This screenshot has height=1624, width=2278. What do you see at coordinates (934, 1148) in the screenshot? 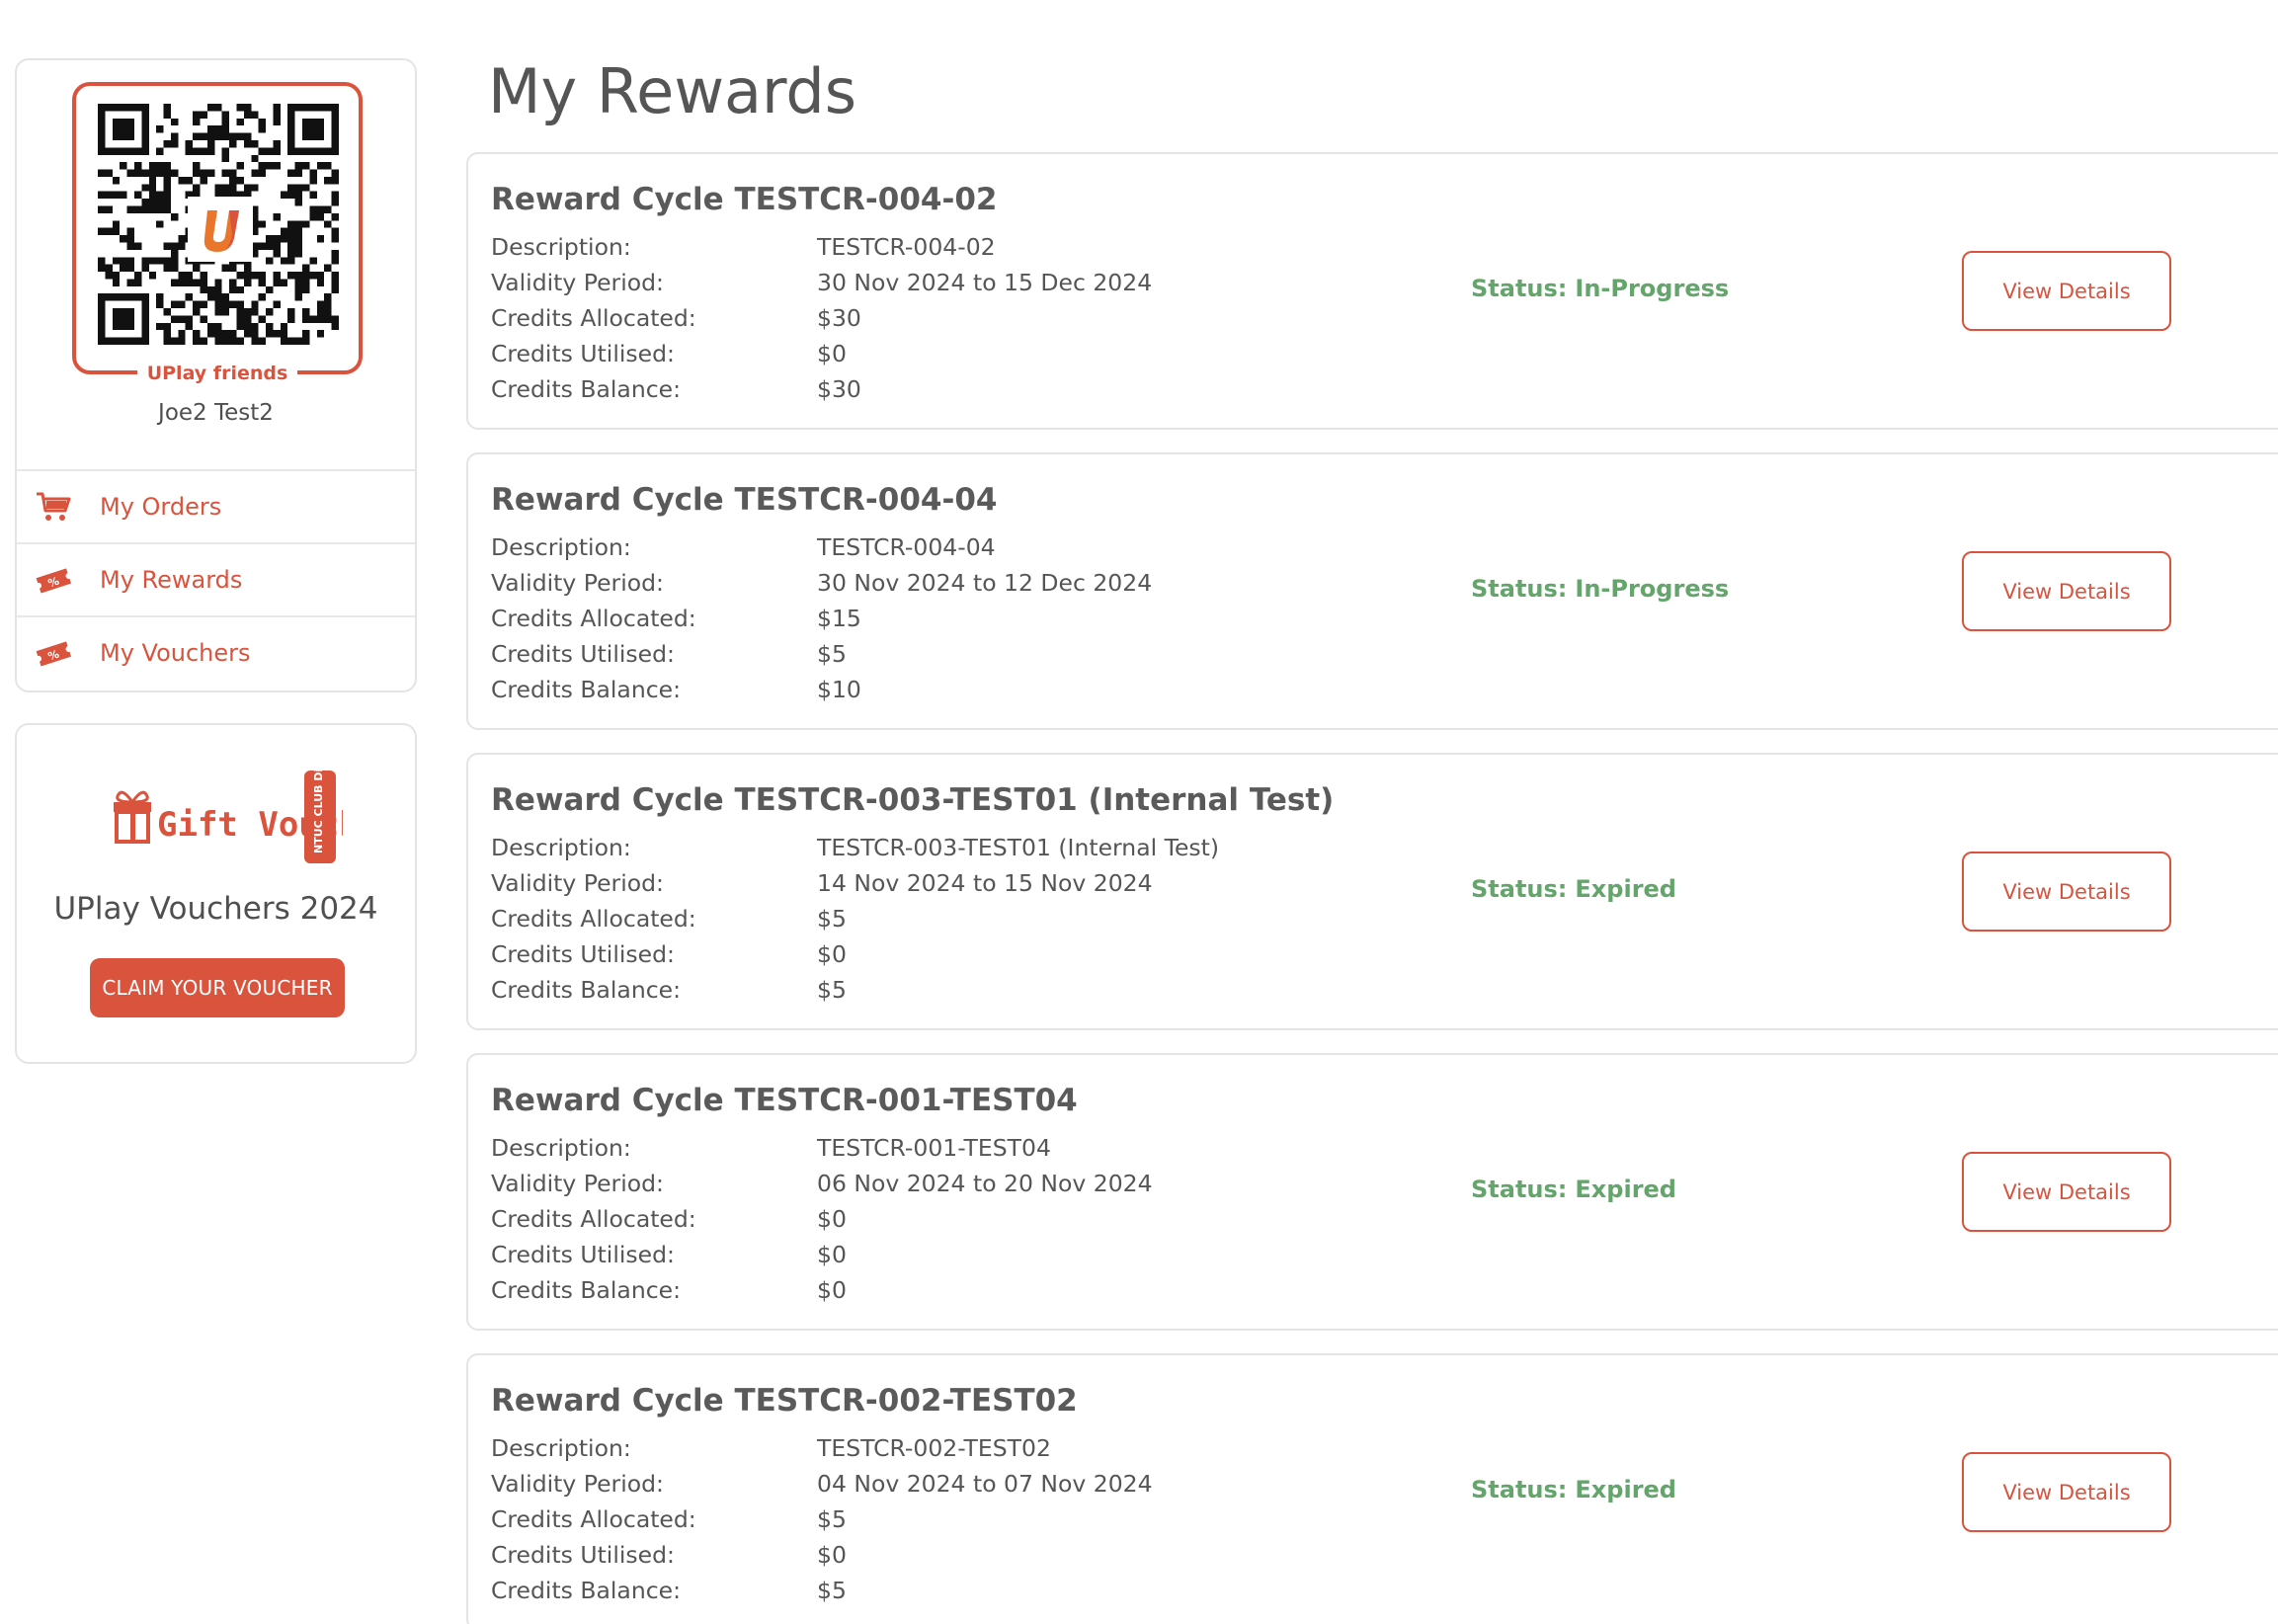
I see `description-value: TESTCR-001-TEST04` at bounding box center [934, 1148].